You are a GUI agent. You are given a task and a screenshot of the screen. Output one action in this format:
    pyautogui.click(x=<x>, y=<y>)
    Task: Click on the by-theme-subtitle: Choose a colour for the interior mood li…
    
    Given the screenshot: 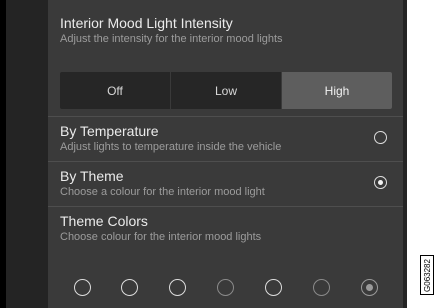 What is the action you would take?
    pyautogui.click(x=162, y=192)
    